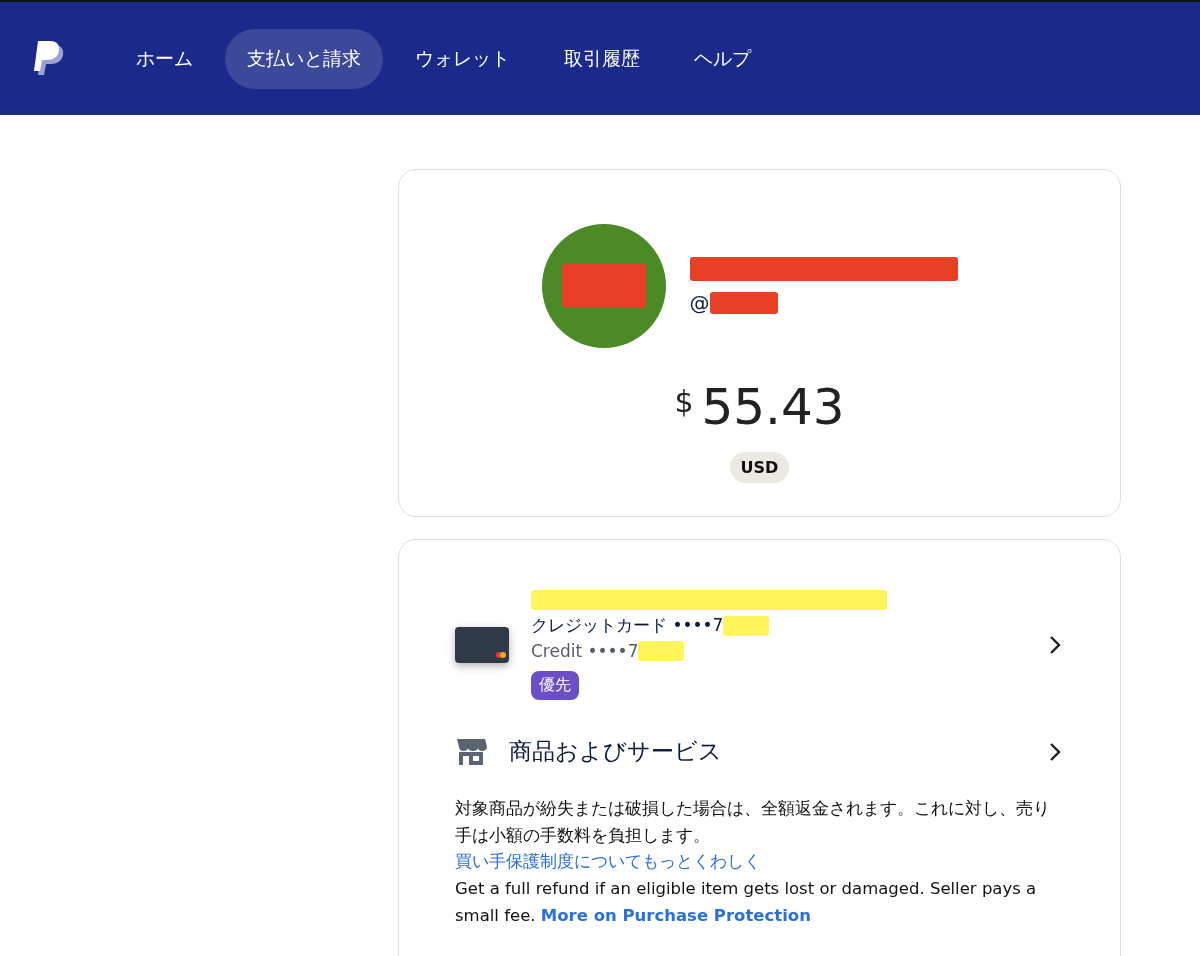 Image resolution: width=1200 pixels, height=956 pixels. I want to click on currency-symbol: $, so click(684, 401).